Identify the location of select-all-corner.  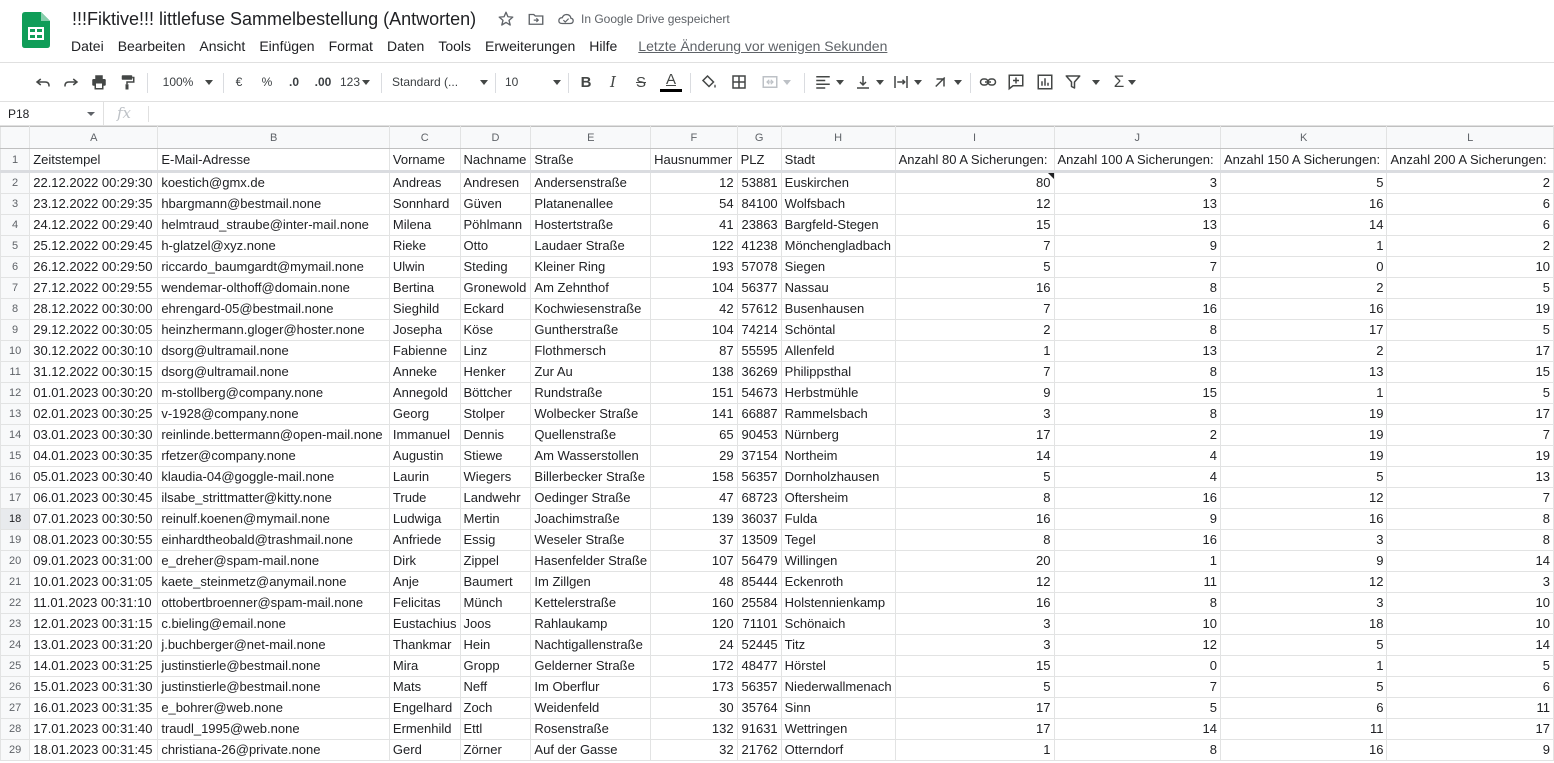
(15, 137).